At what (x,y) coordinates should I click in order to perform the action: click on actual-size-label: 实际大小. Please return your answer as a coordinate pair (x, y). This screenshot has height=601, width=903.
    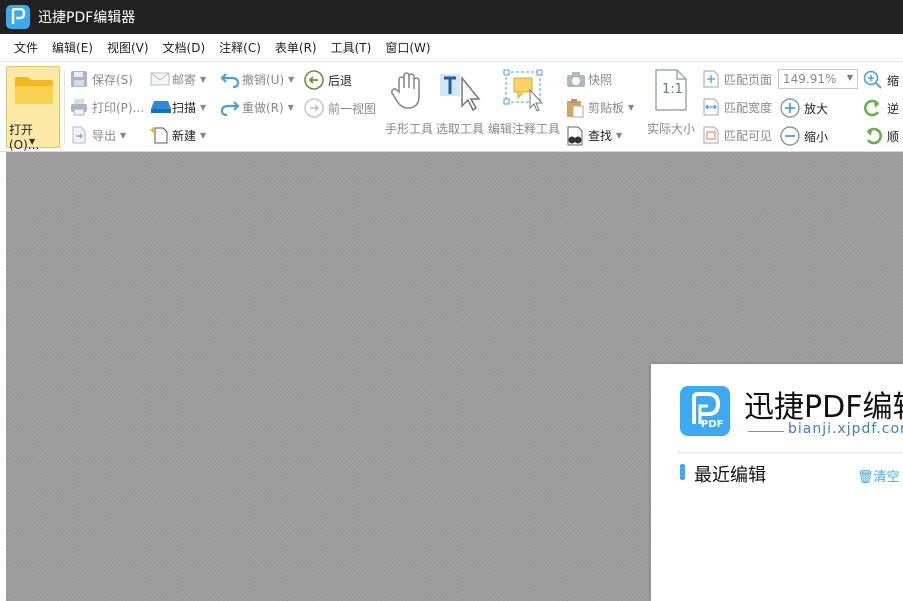
    Looking at the image, I should click on (671, 129).